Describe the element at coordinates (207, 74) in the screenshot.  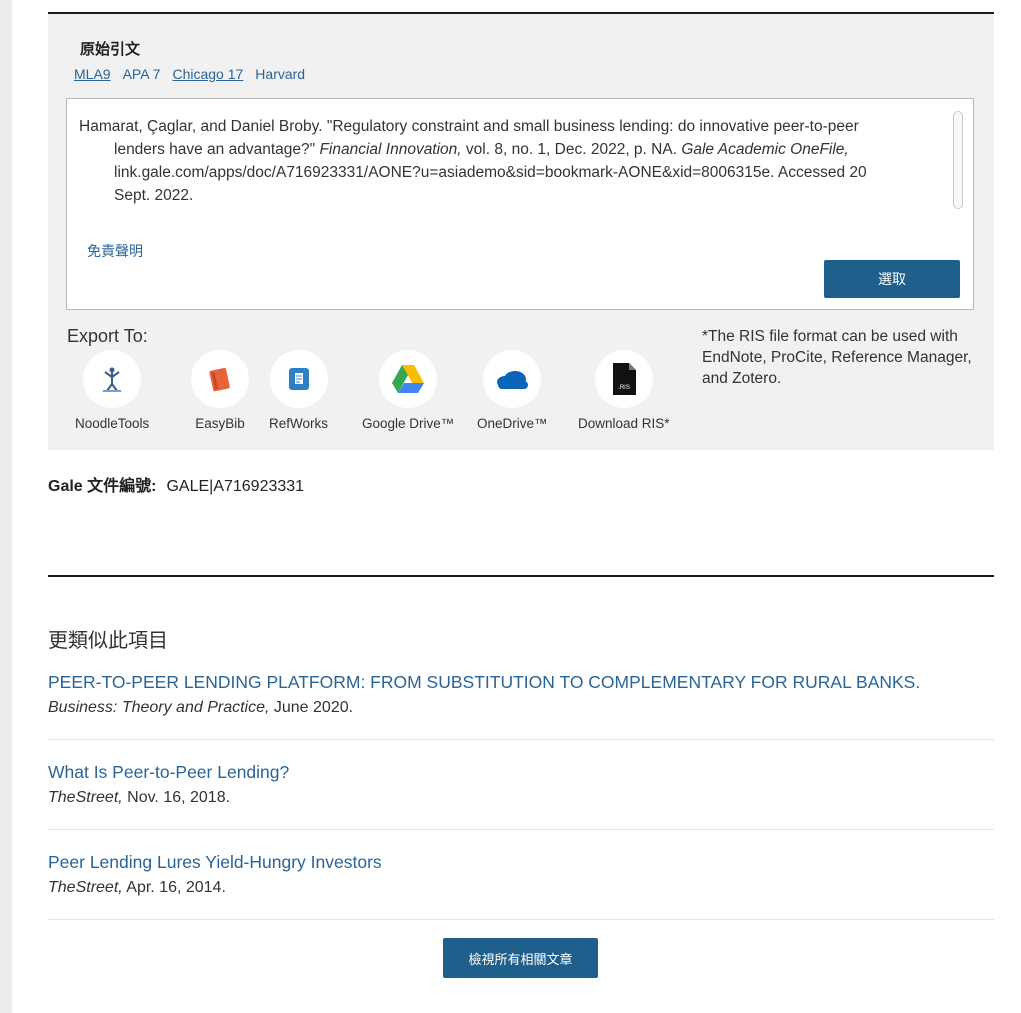
I see `style-tab-chicago17: Chicago 17` at that location.